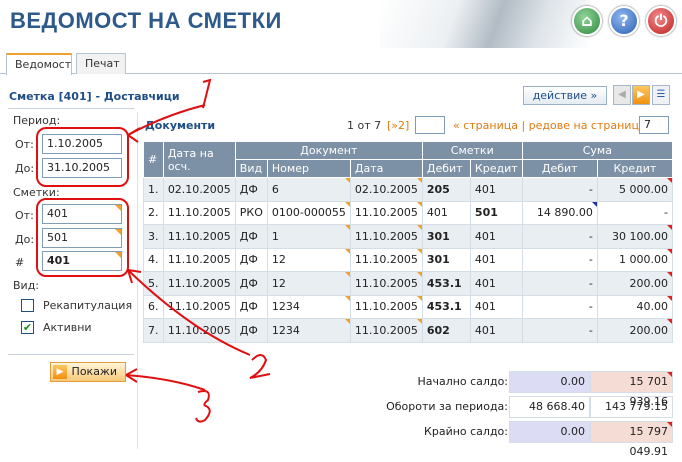  What do you see at coordinates (308, 236) in the screenshot?
I see `cell-number: 1` at bounding box center [308, 236].